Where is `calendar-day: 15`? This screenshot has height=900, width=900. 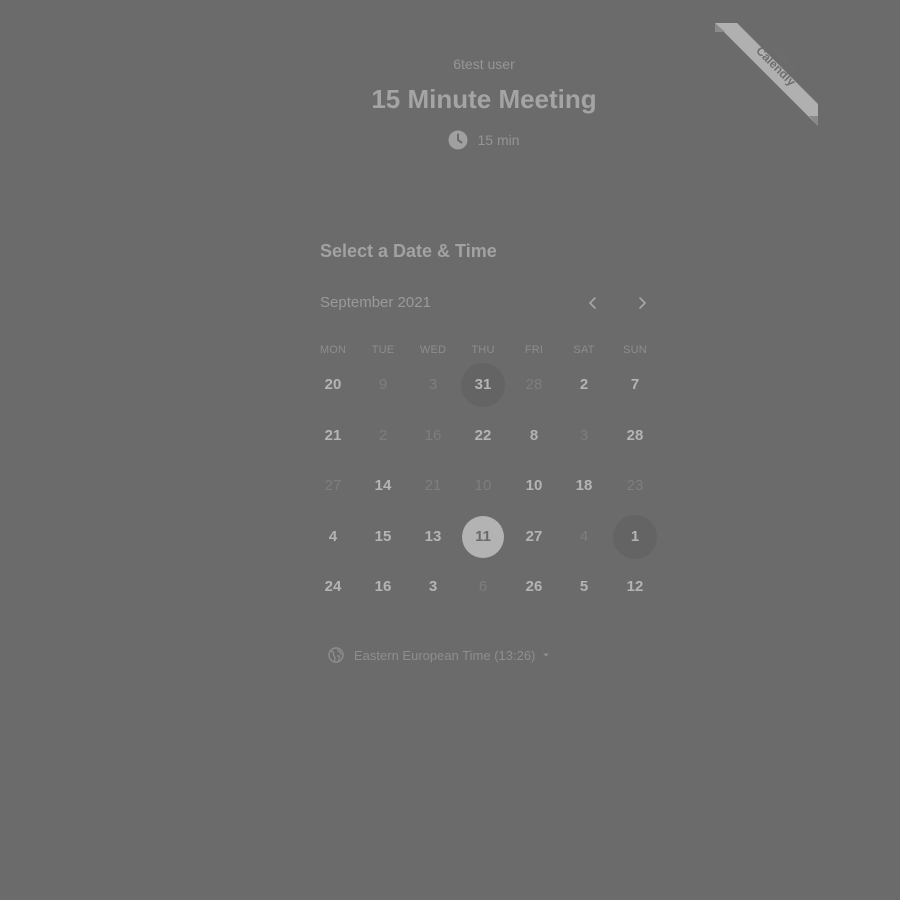
calendar-day: 15 is located at coordinates (383, 537).